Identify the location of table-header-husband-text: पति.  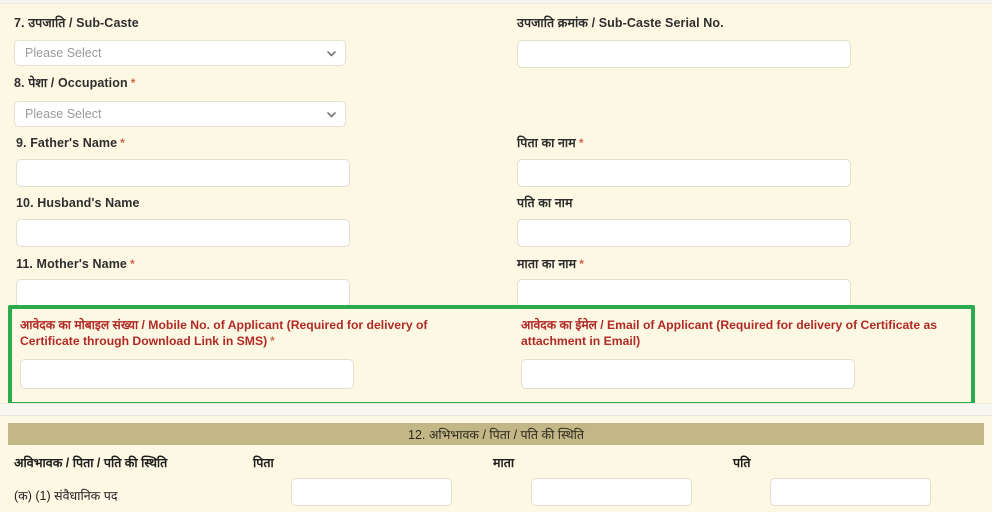
(742, 463).